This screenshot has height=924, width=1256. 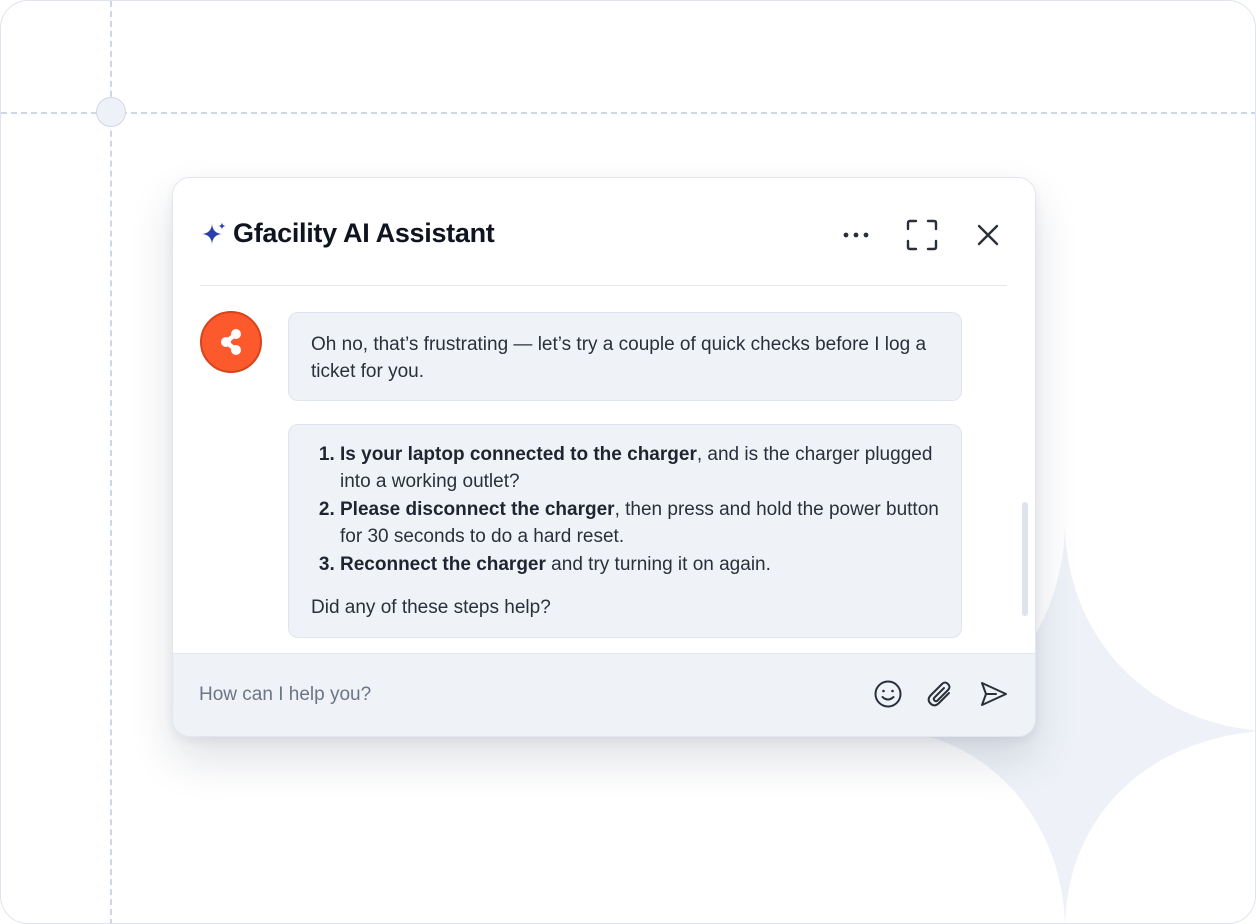 What do you see at coordinates (604, 236) in the screenshot?
I see `chat-header: Gfacility AI Assistant` at bounding box center [604, 236].